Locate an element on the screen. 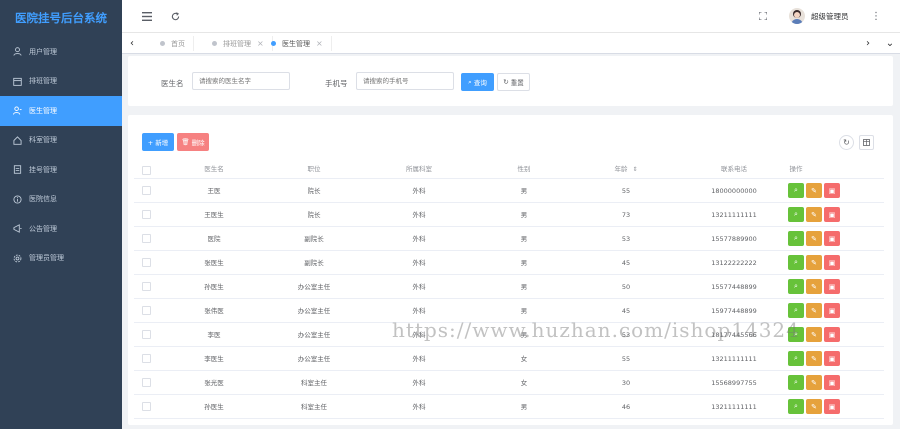  sort-icon: ⇕ is located at coordinates (635, 169).